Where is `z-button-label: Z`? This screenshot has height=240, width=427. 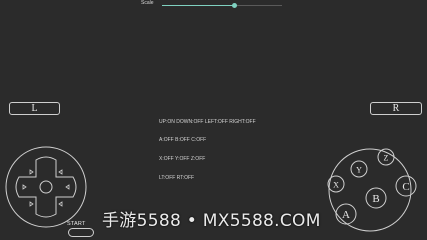
z-button-label: Z is located at coordinates (386, 158).